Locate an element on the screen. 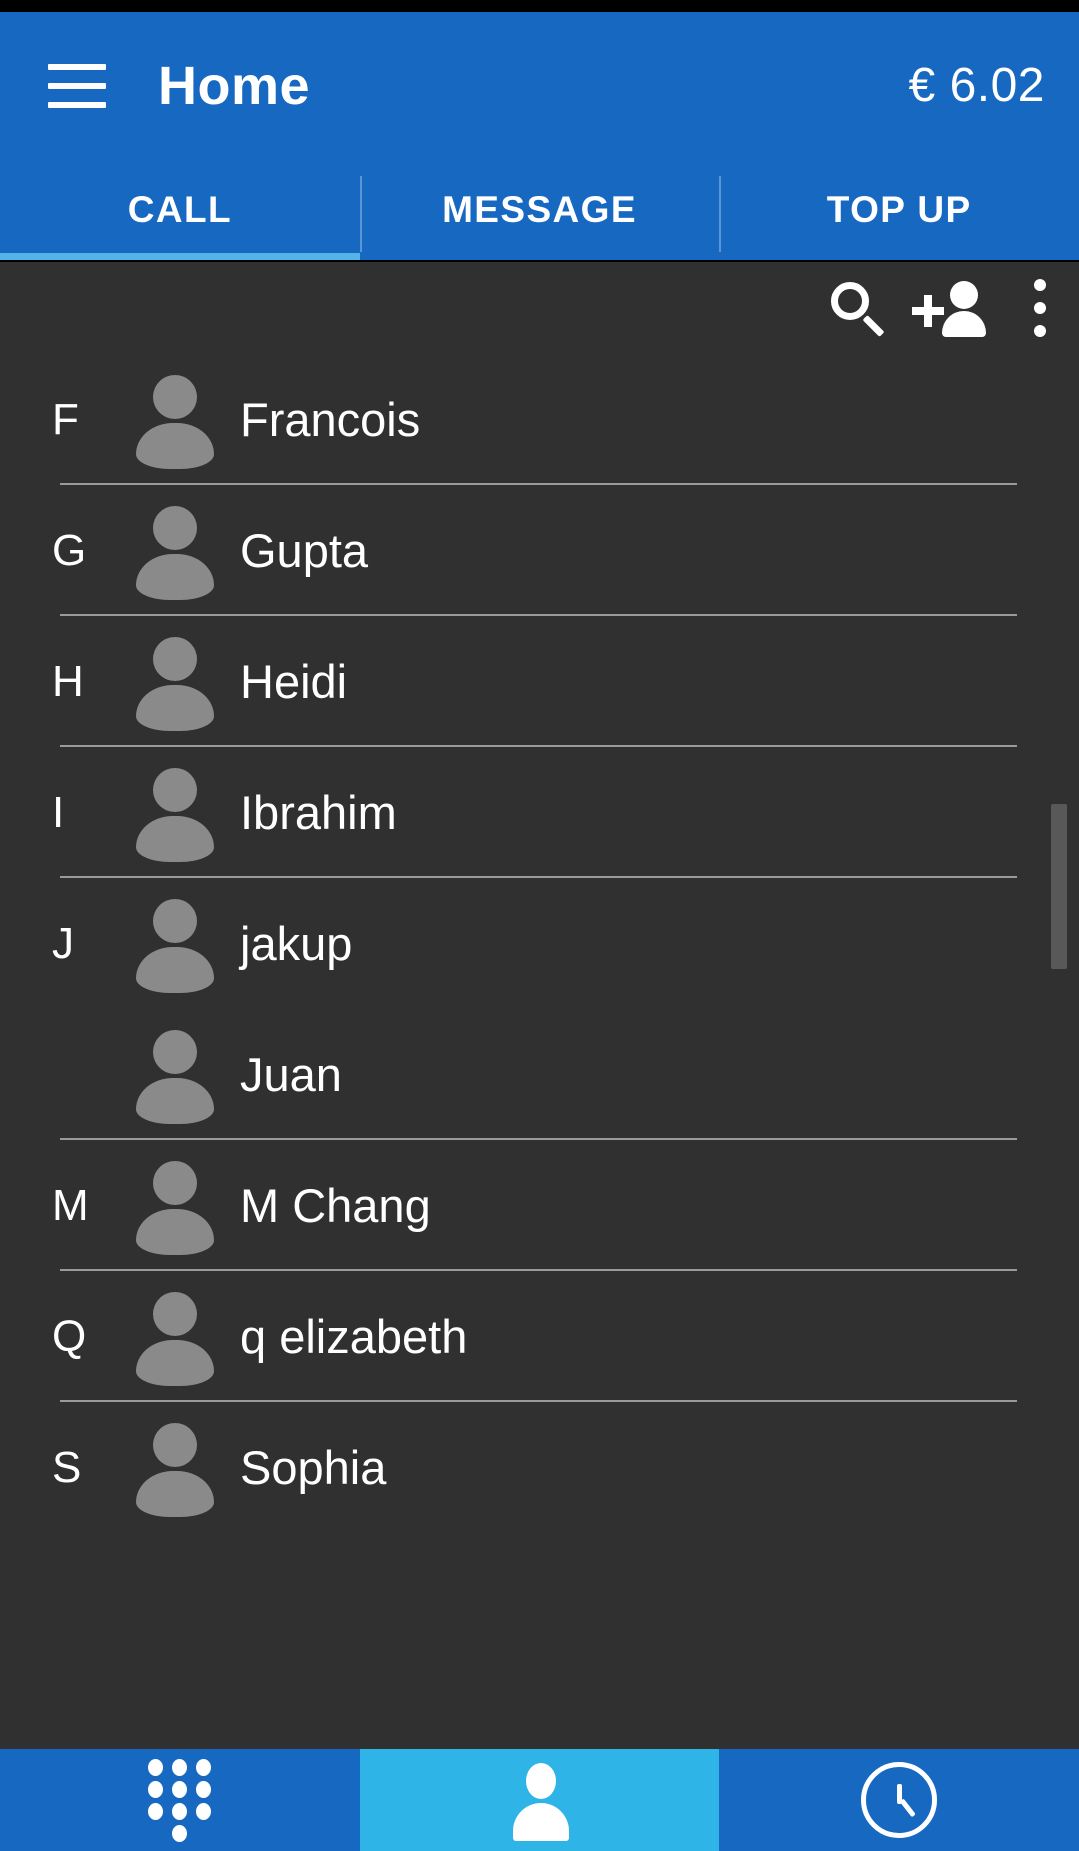 This screenshot has height=1851, width=1079. contact-name: Ibrahim is located at coordinates (318, 812).